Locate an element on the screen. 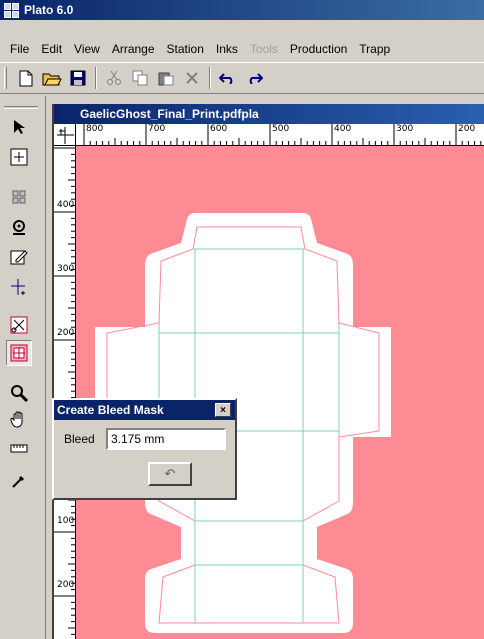  mark-position-icon is located at coordinates (19, 287).